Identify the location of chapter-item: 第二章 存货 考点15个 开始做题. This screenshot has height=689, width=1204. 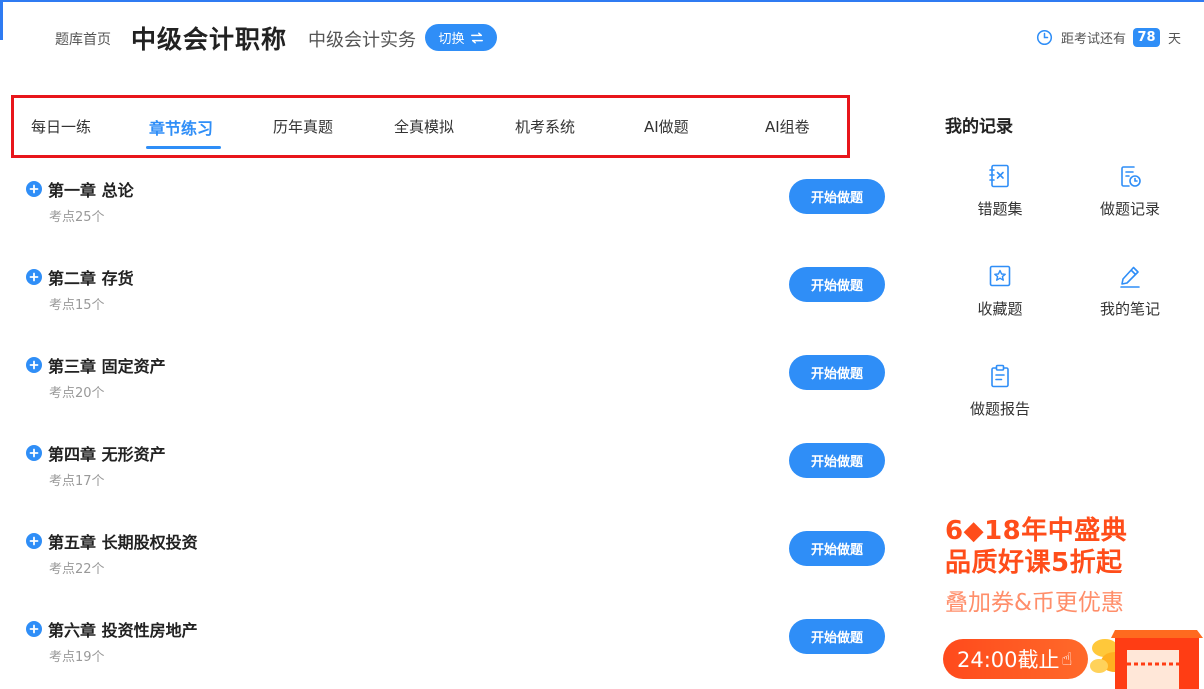
(450, 303).